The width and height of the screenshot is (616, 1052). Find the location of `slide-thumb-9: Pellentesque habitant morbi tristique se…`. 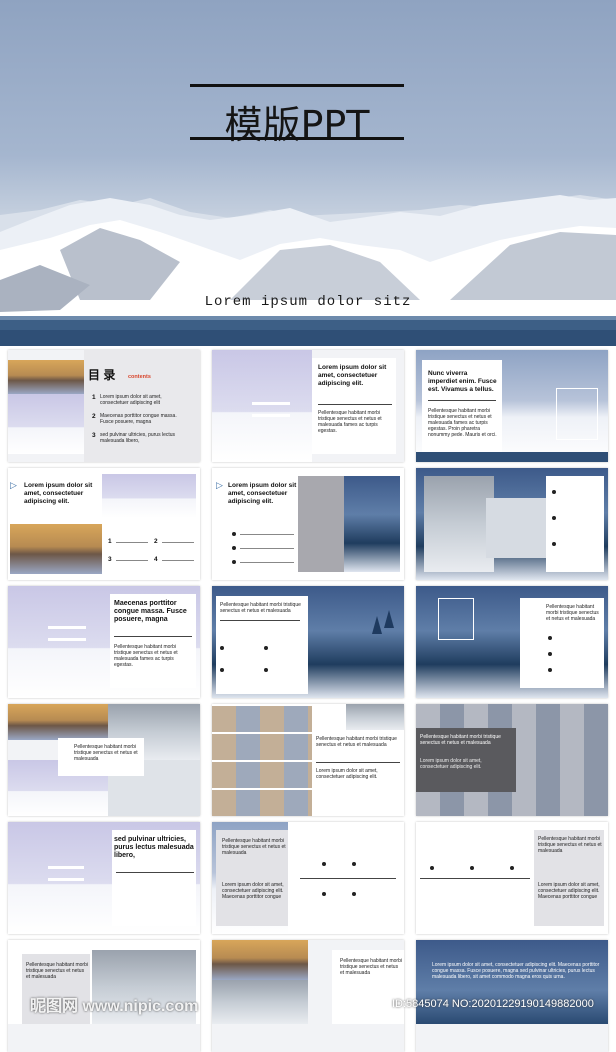

slide-thumb-9: Pellentesque habitant morbi tristique se… is located at coordinates (512, 642).